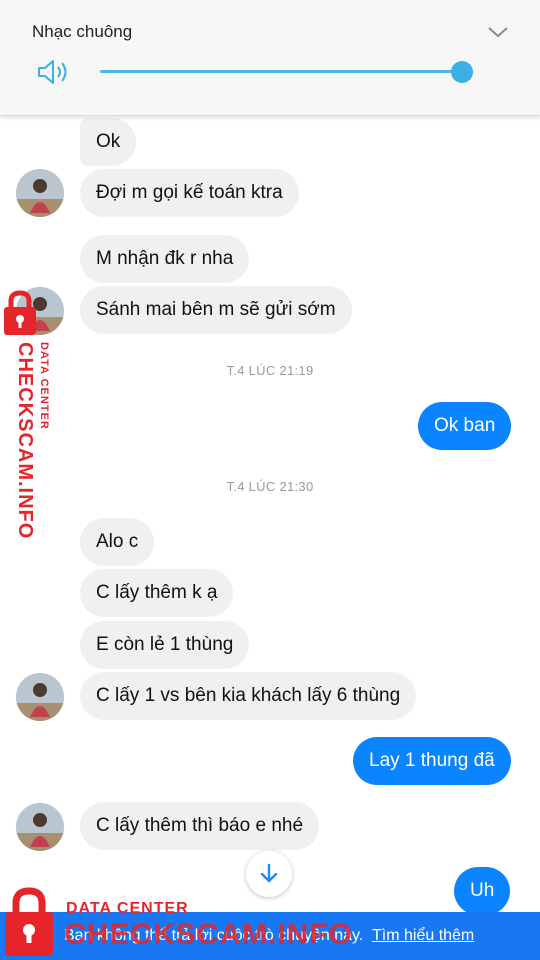 Image resolution: width=540 pixels, height=960 pixels. What do you see at coordinates (165, 259) in the screenshot?
I see `message-bubble-incoming: M nhận đk r nha` at bounding box center [165, 259].